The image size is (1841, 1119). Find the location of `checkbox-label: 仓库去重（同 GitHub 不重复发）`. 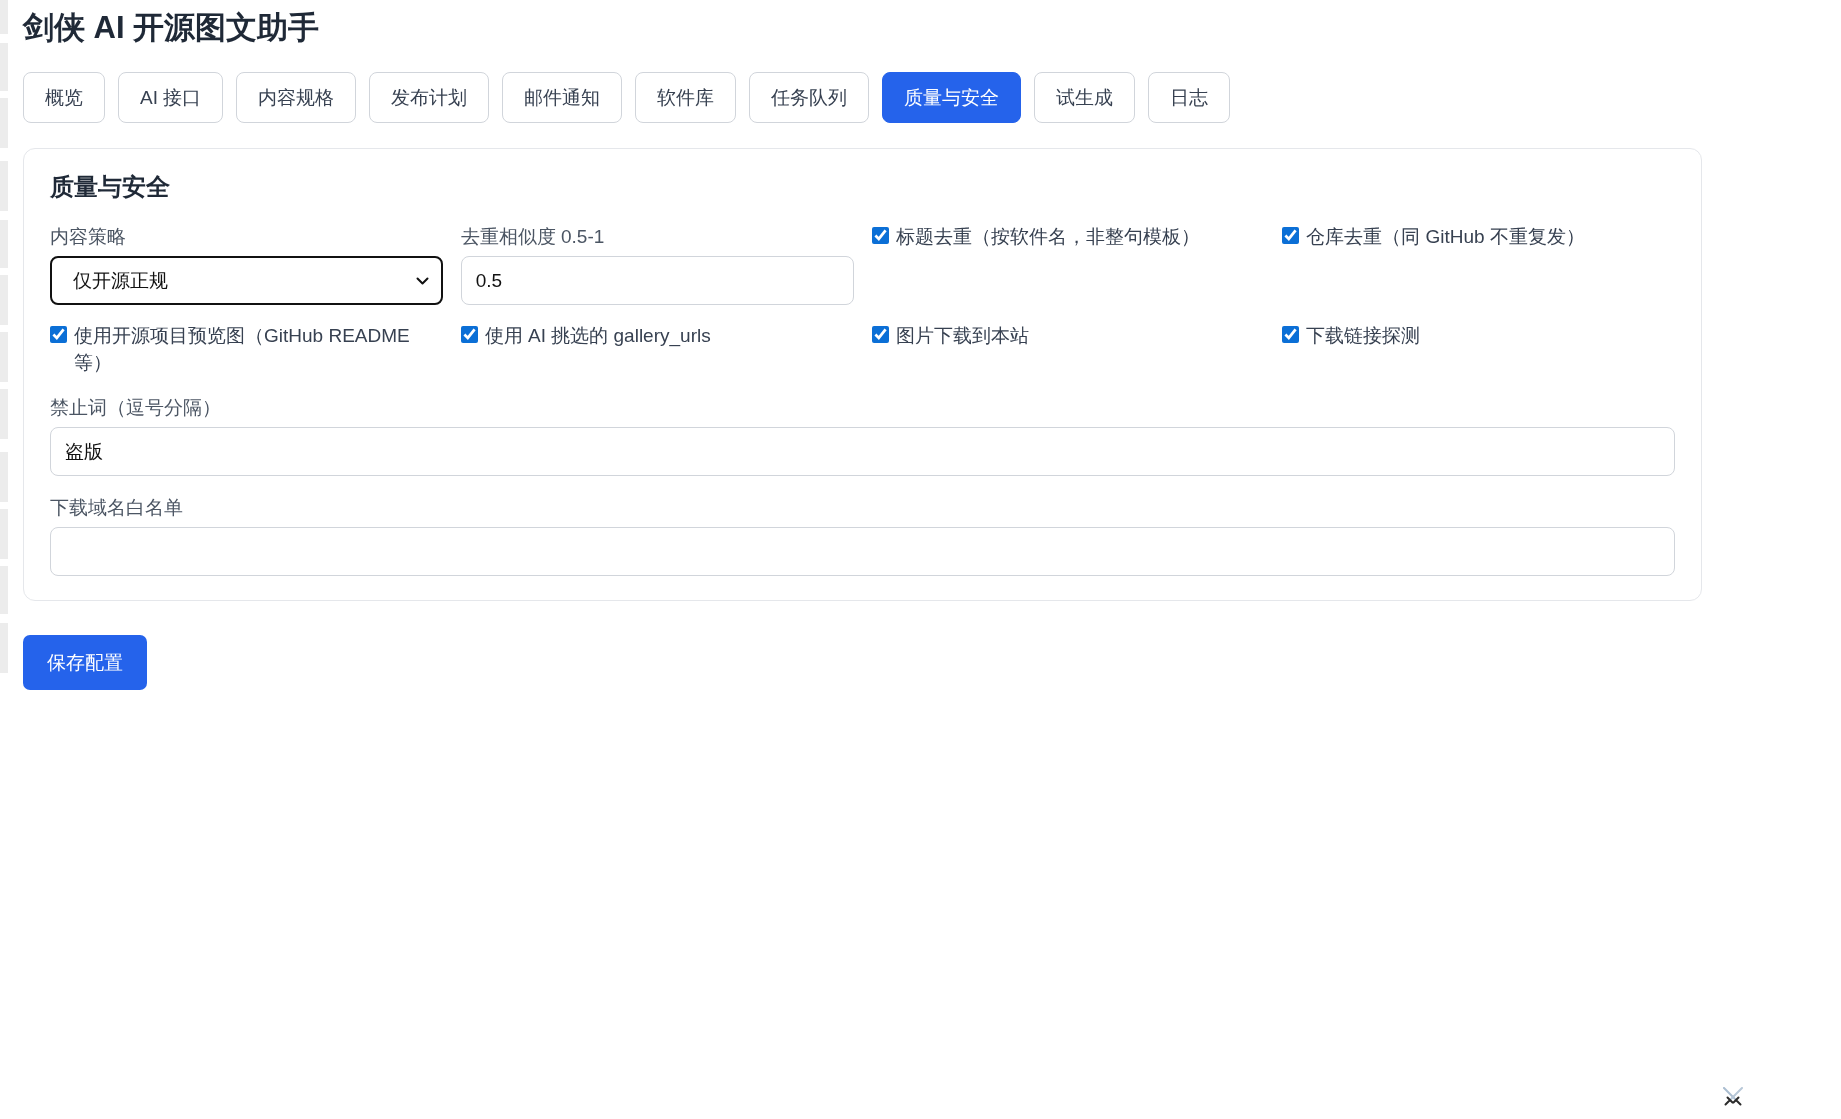

checkbox-label: 仓库去重（同 GitHub 不重复发） is located at coordinates (1445, 237).